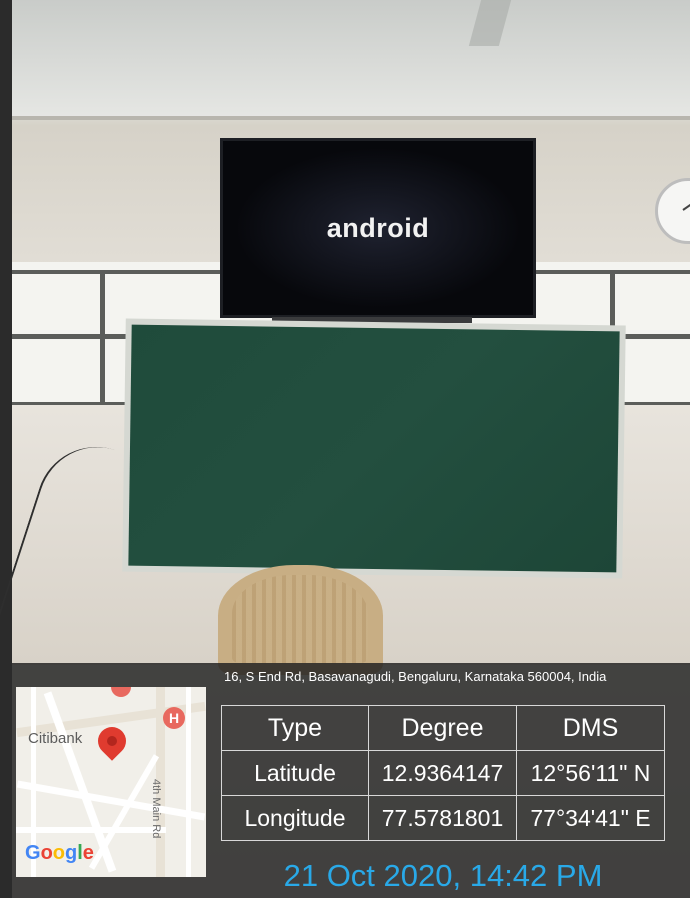 The width and height of the screenshot is (690, 898). Describe the element at coordinates (121, 692) in the screenshot. I see `map-marker-partial` at that location.